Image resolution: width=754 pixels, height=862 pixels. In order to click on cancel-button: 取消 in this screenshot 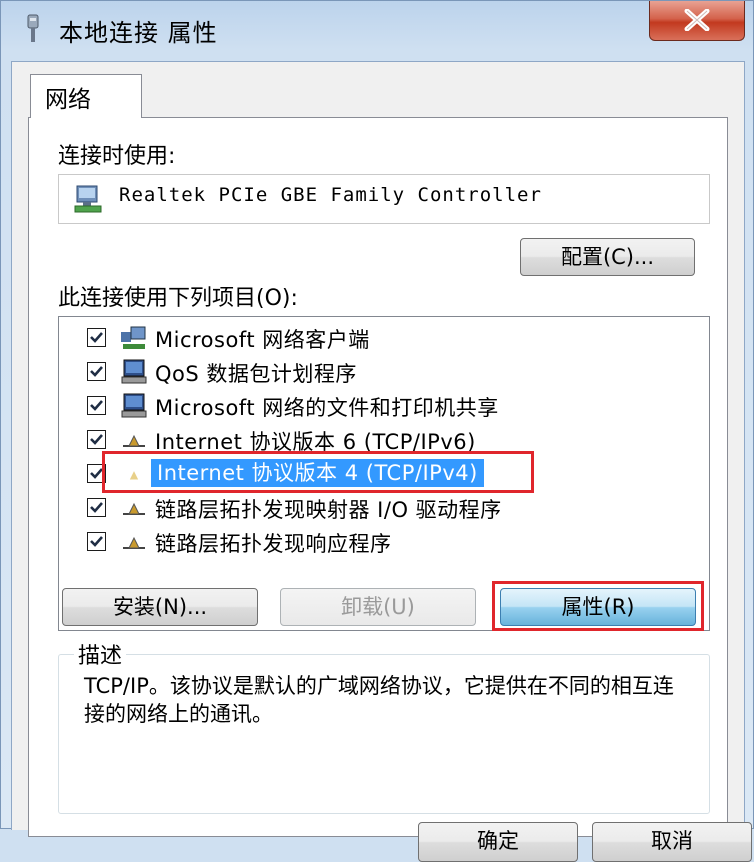, I will do `click(672, 842)`.